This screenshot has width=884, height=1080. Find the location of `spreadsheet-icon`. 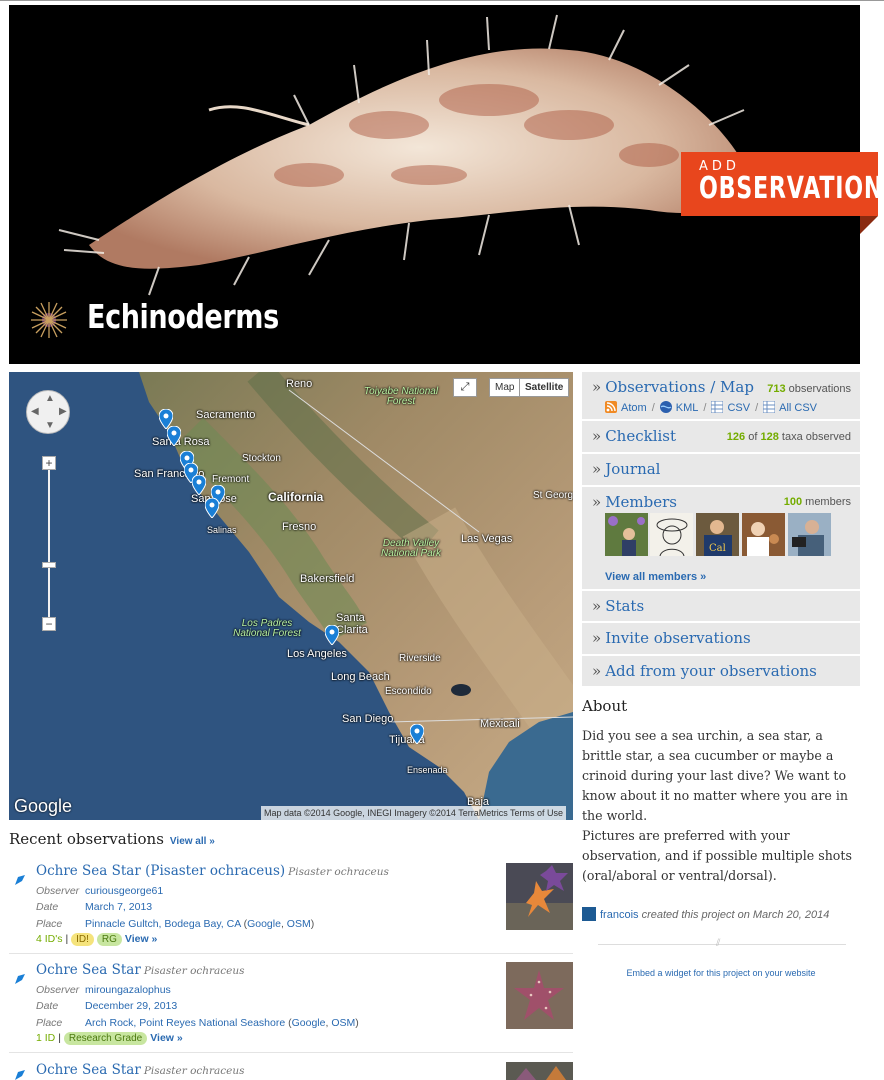

spreadsheet-icon is located at coordinates (769, 407).